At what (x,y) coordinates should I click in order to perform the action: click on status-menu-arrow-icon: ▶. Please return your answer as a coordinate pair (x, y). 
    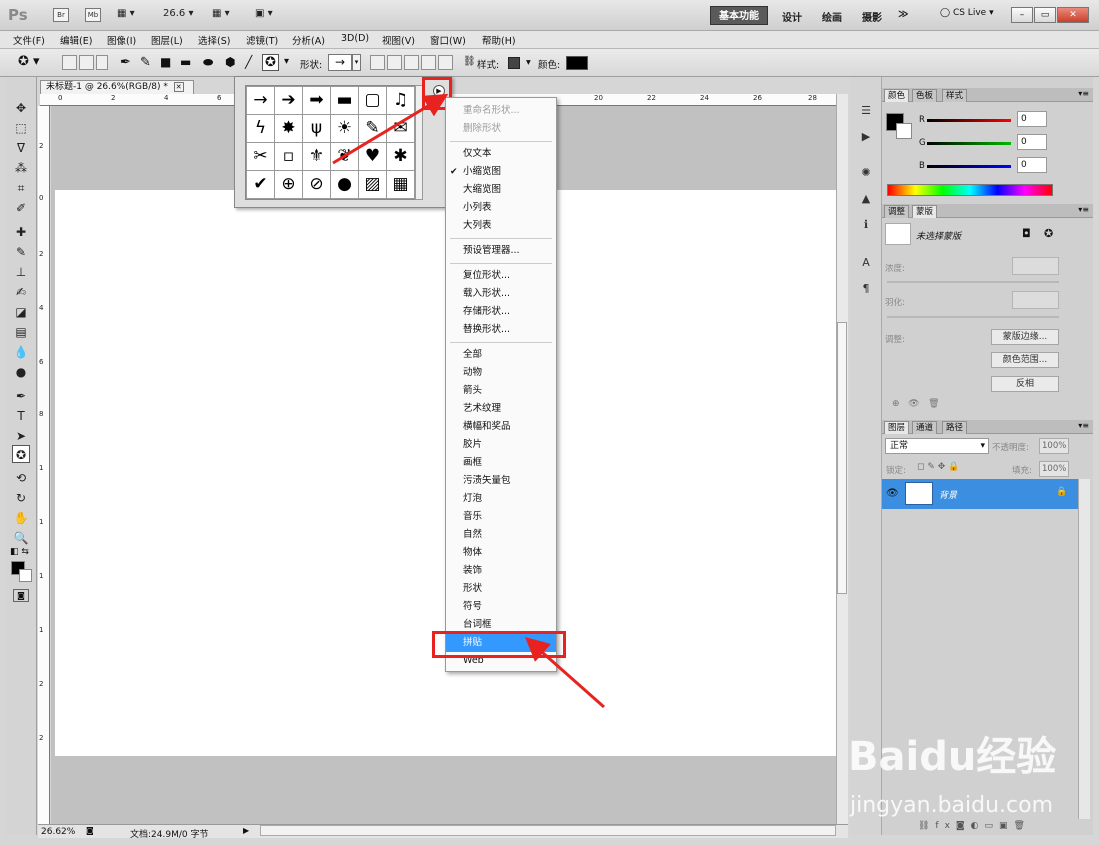
    Looking at the image, I should click on (246, 830).